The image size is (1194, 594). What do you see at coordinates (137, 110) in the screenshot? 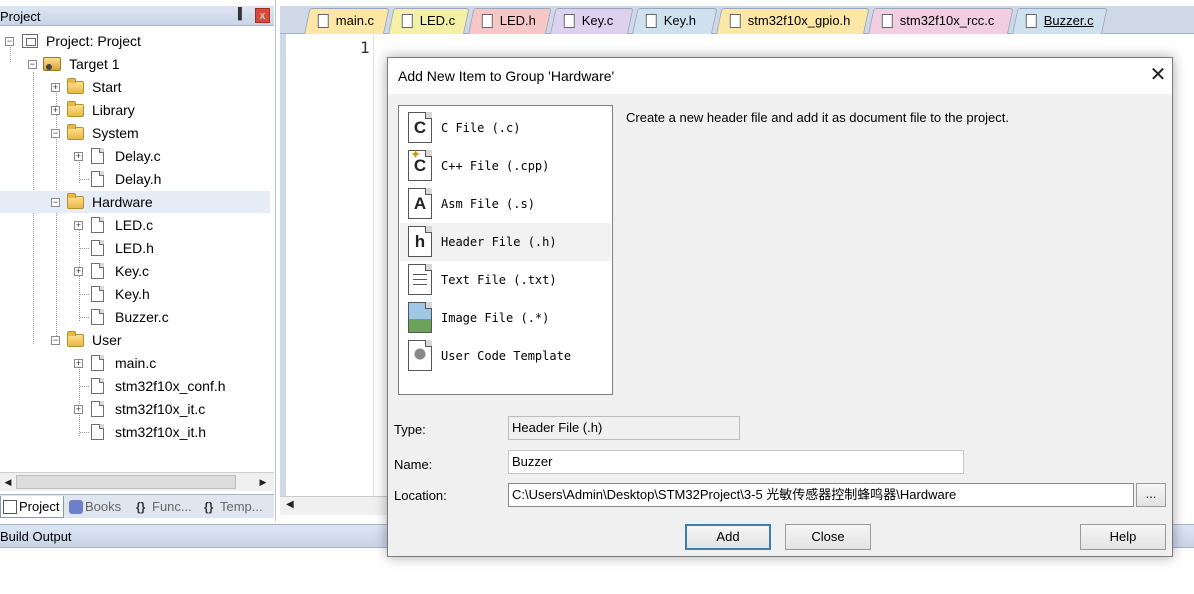
I see `tree-item-library: + Library` at bounding box center [137, 110].